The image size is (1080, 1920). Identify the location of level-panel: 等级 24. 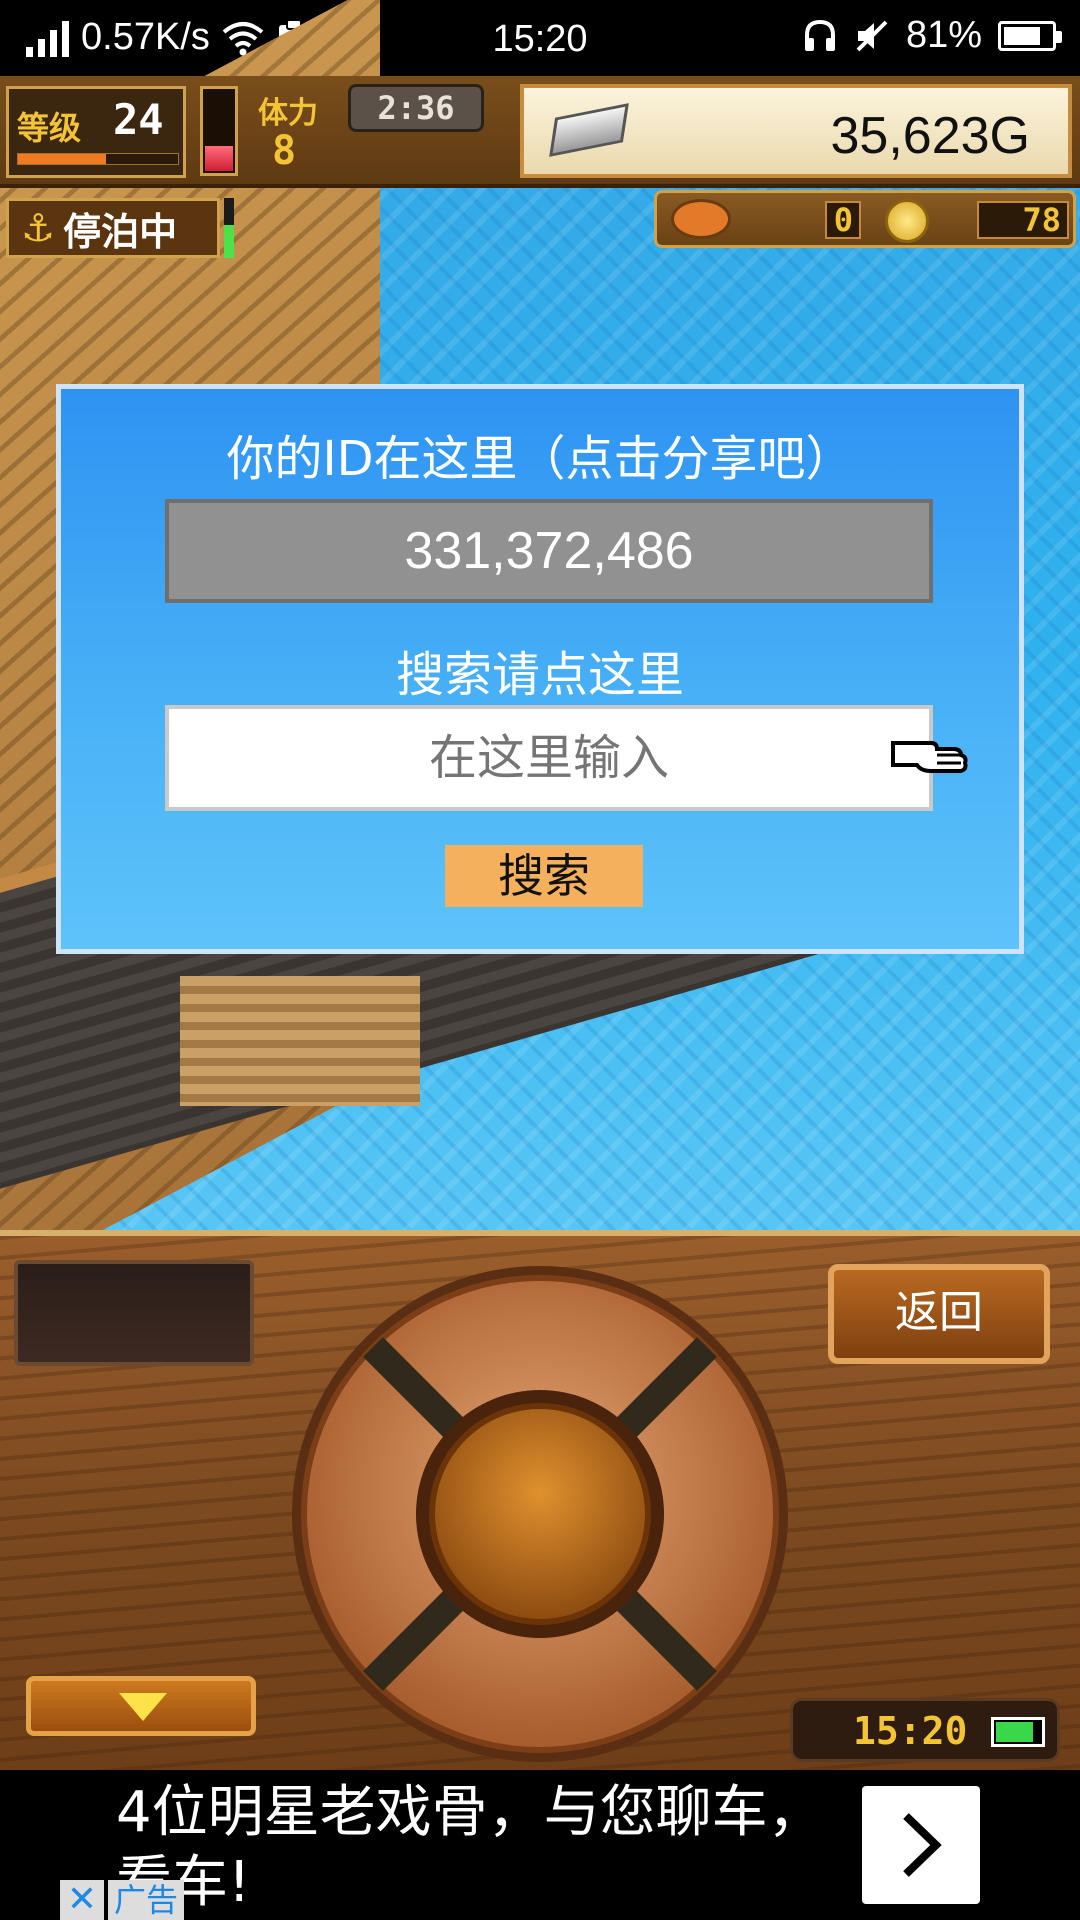
(96, 132).